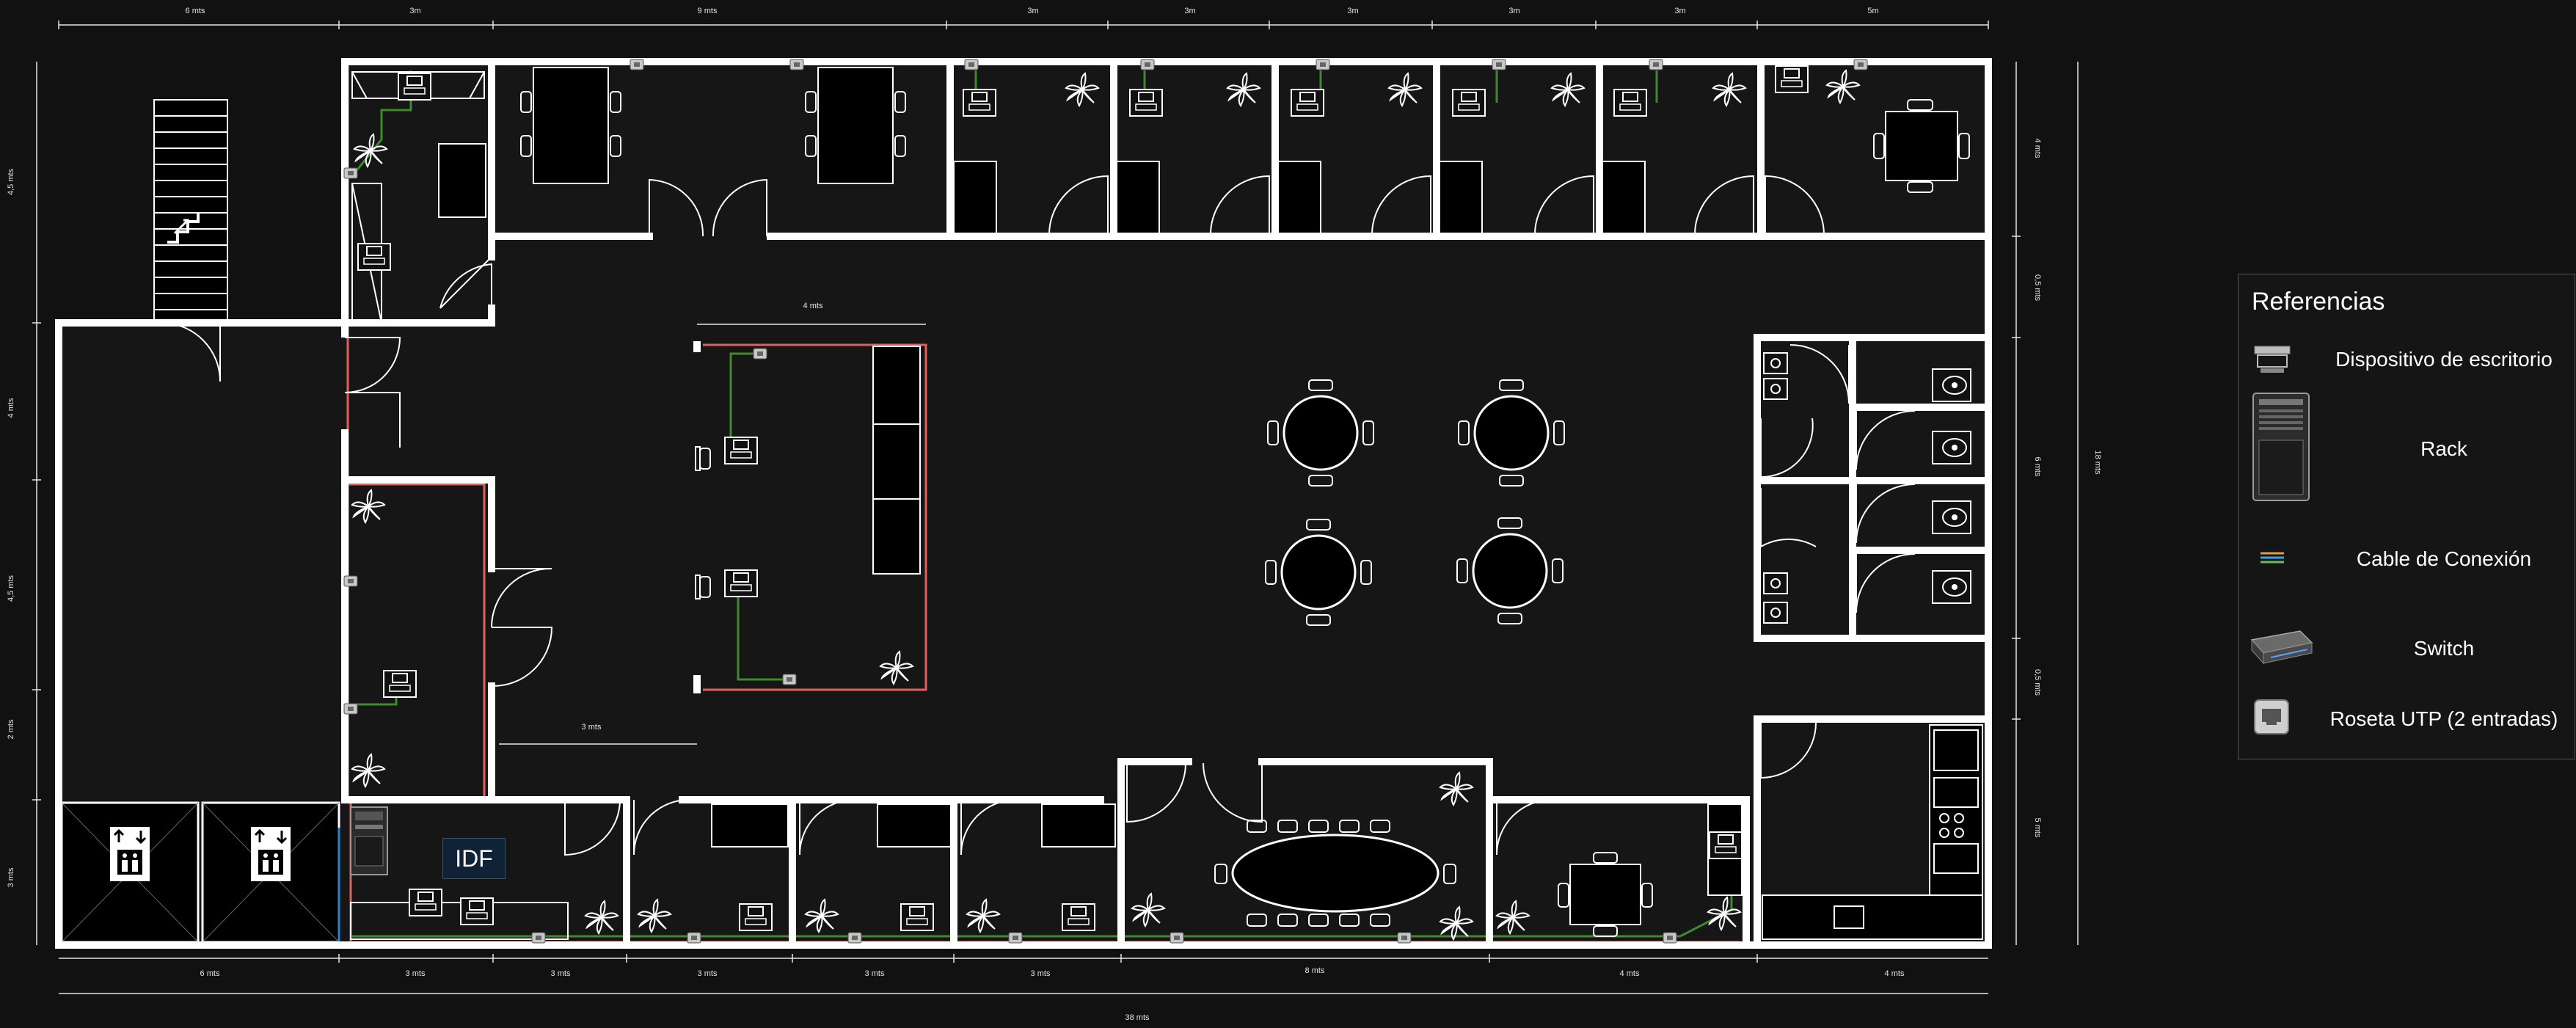 This screenshot has width=2576, height=1028. What do you see at coordinates (708, 11) in the screenshot?
I see `dim-top-3: 9 mts` at bounding box center [708, 11].